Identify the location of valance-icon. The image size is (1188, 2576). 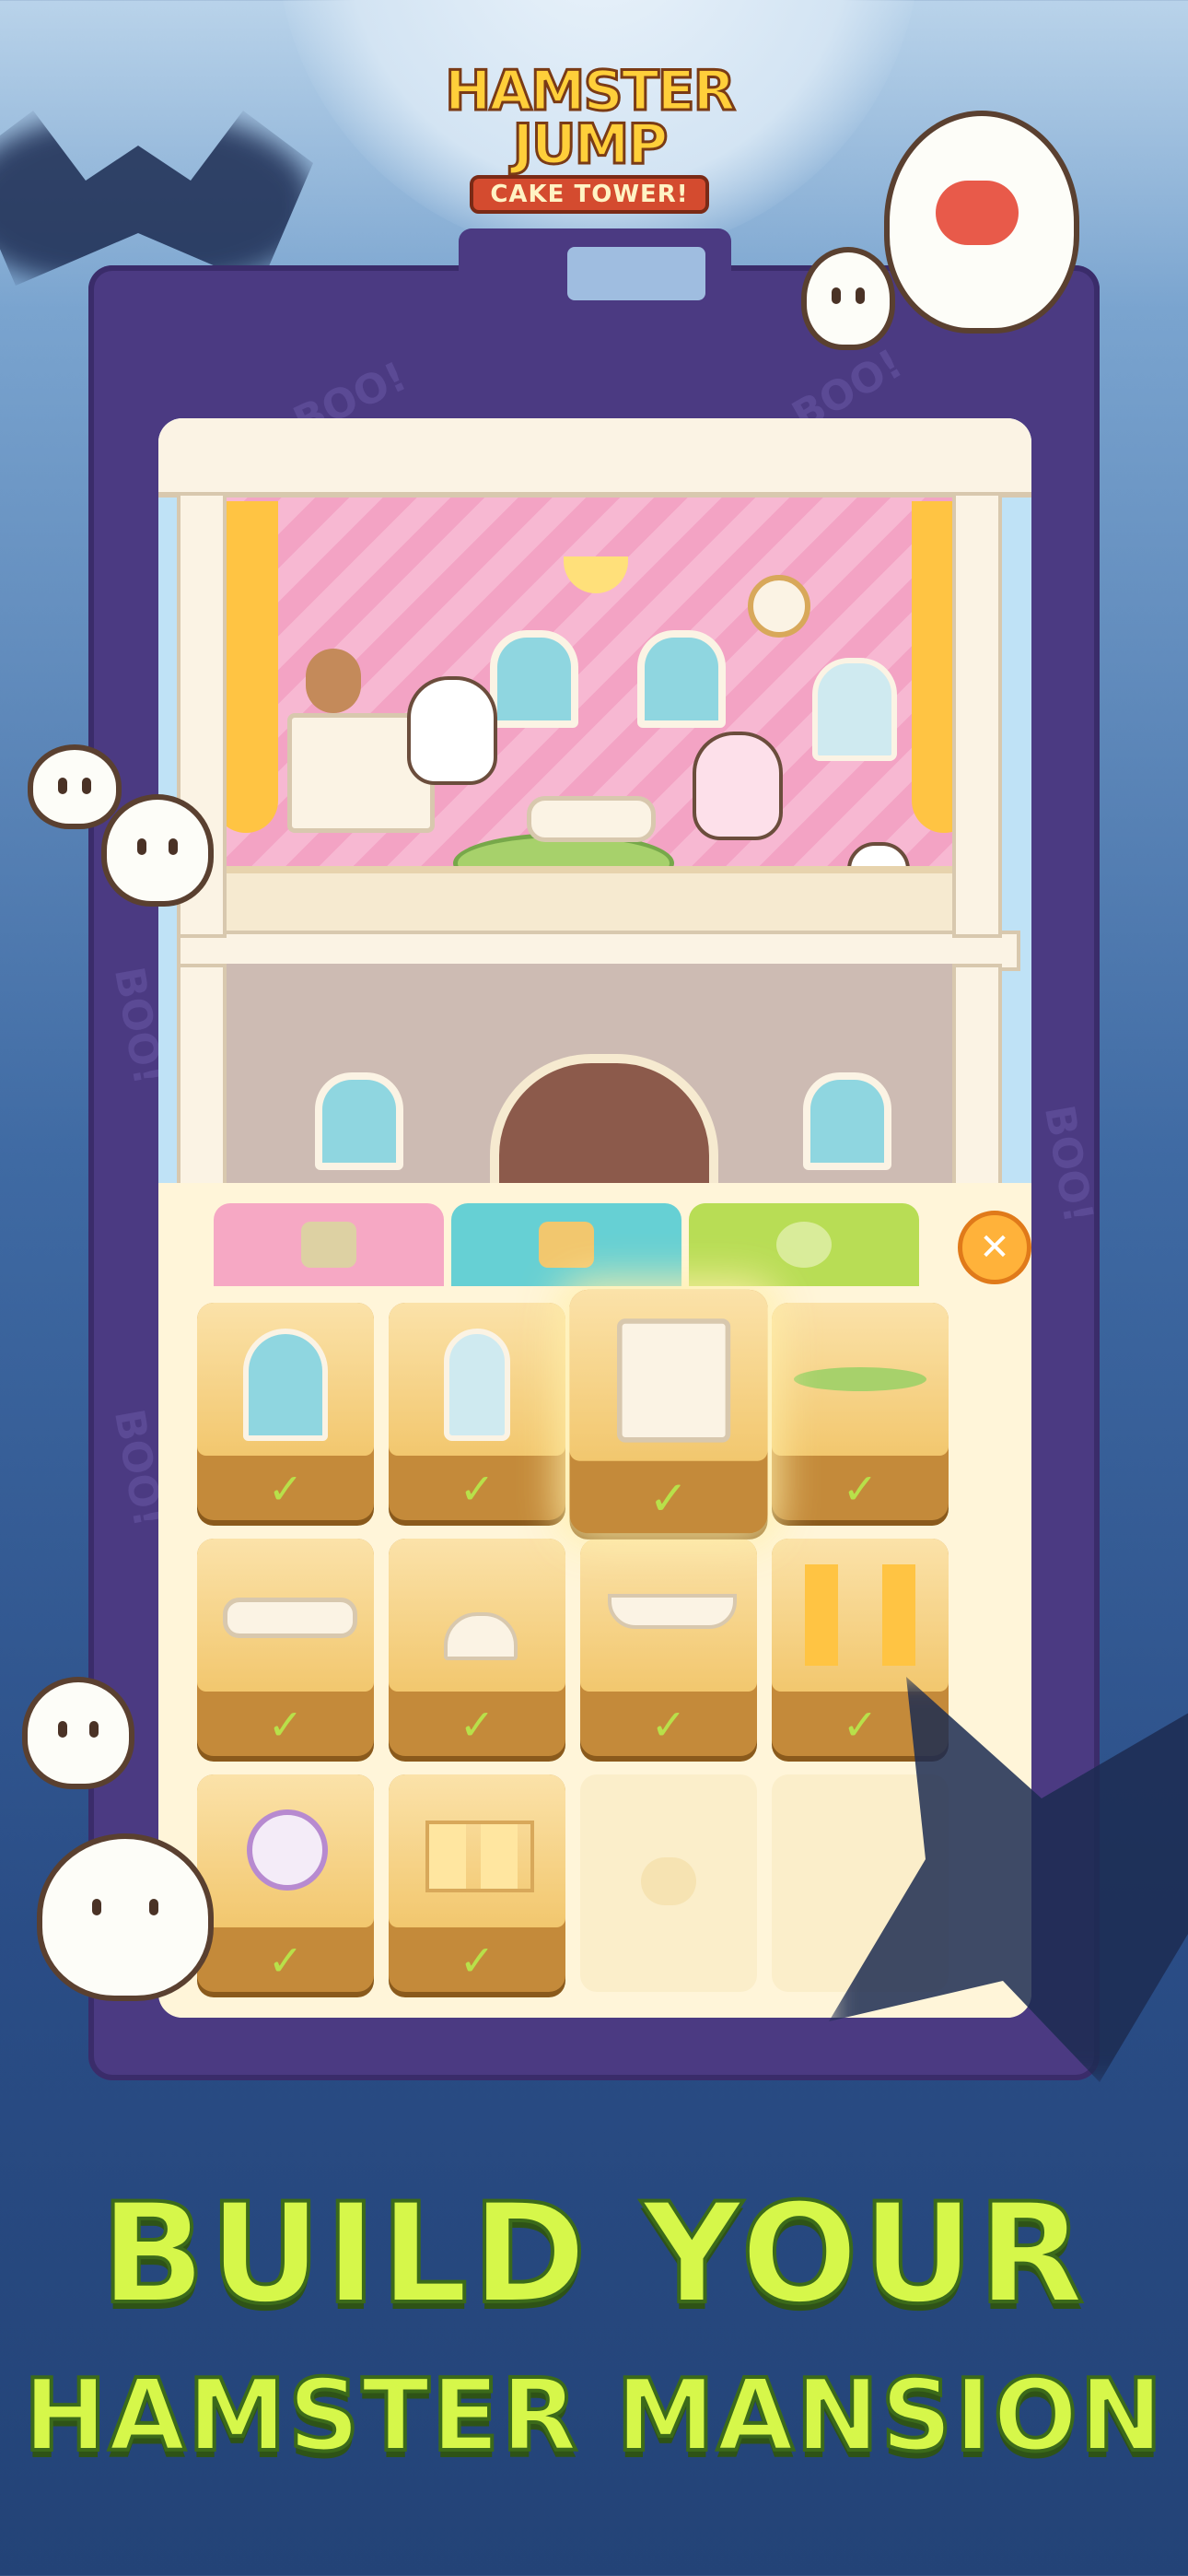
(672, 1611).